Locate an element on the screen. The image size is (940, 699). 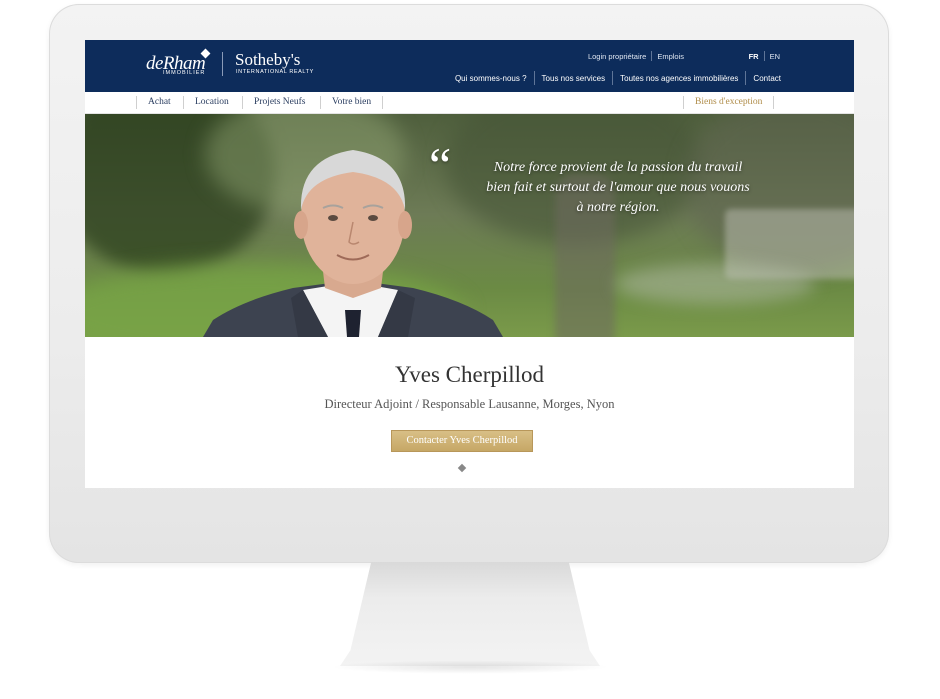
nav-qui-sommes-nous: Qui sommes-nous ? is located at coordinates (491, 78).